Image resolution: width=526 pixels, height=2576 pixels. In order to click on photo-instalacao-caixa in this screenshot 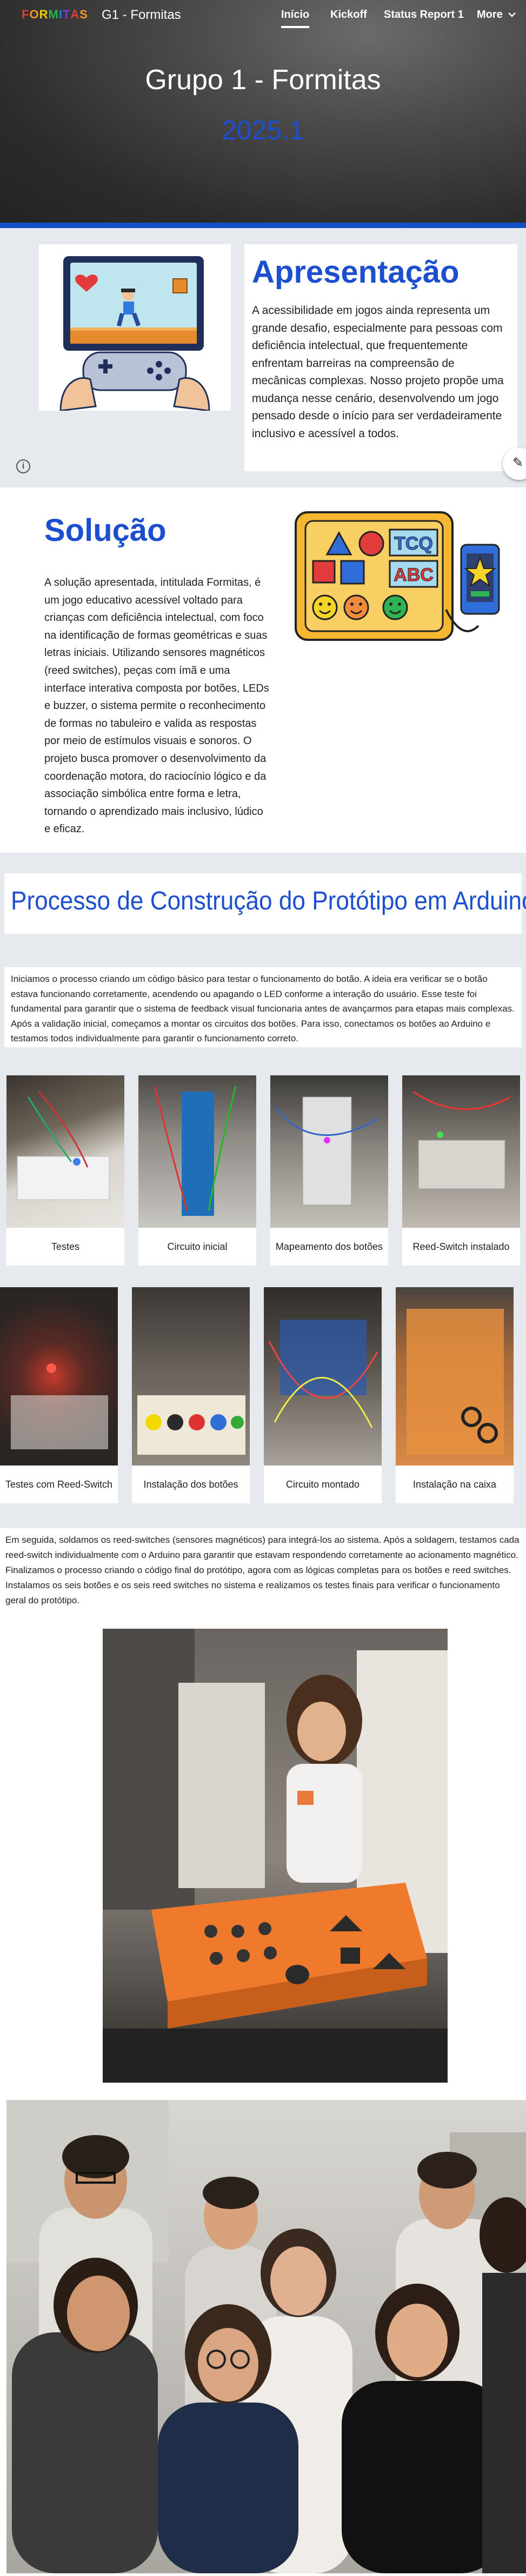, I will do `click(455, 1376)`.